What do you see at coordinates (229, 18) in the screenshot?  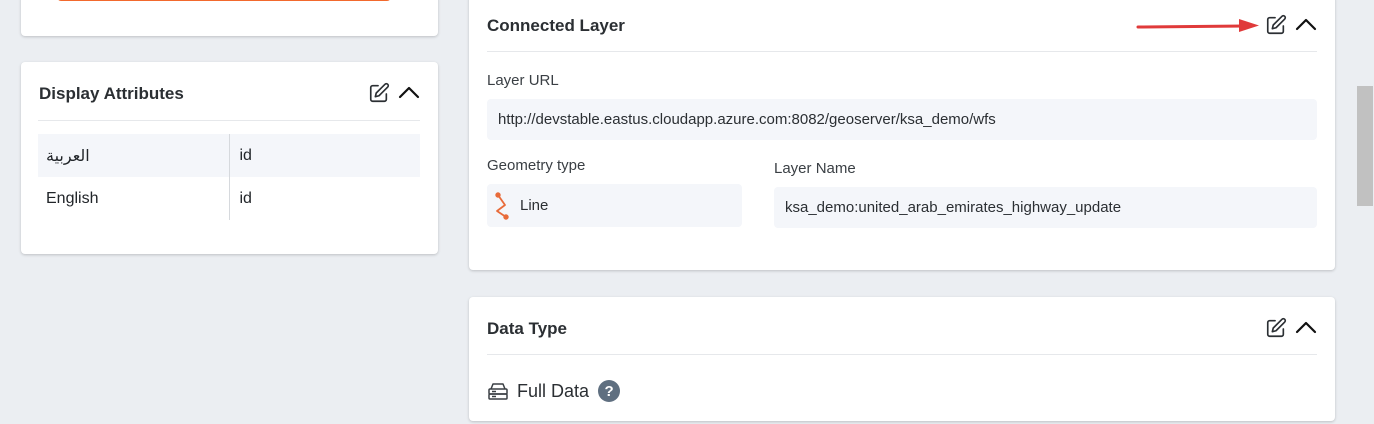 I see `top-left-card` at bounding box center [229, 18].